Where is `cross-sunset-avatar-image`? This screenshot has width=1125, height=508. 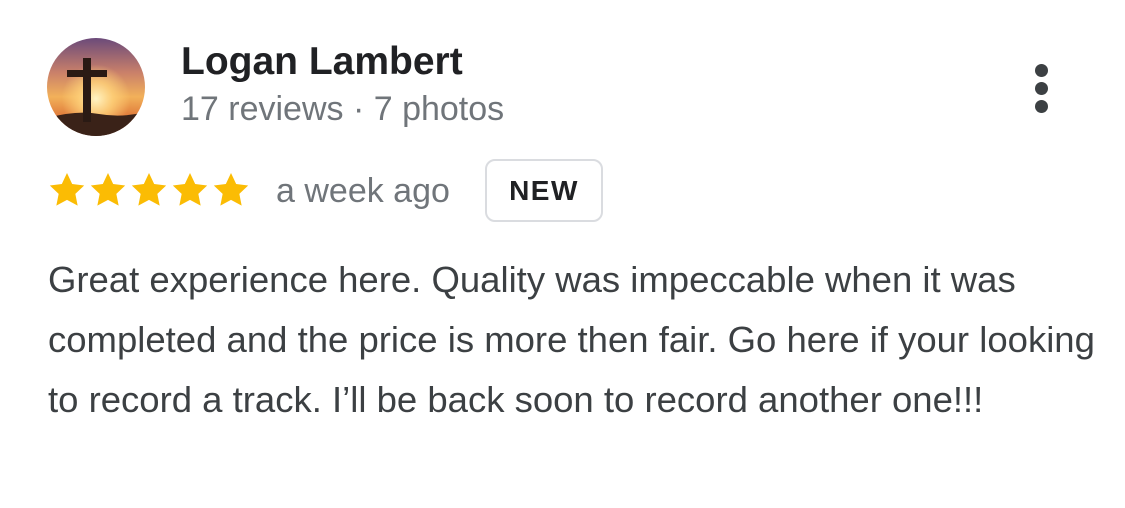 cross-sunset-avatar-image is located at coordinates (96, 87).